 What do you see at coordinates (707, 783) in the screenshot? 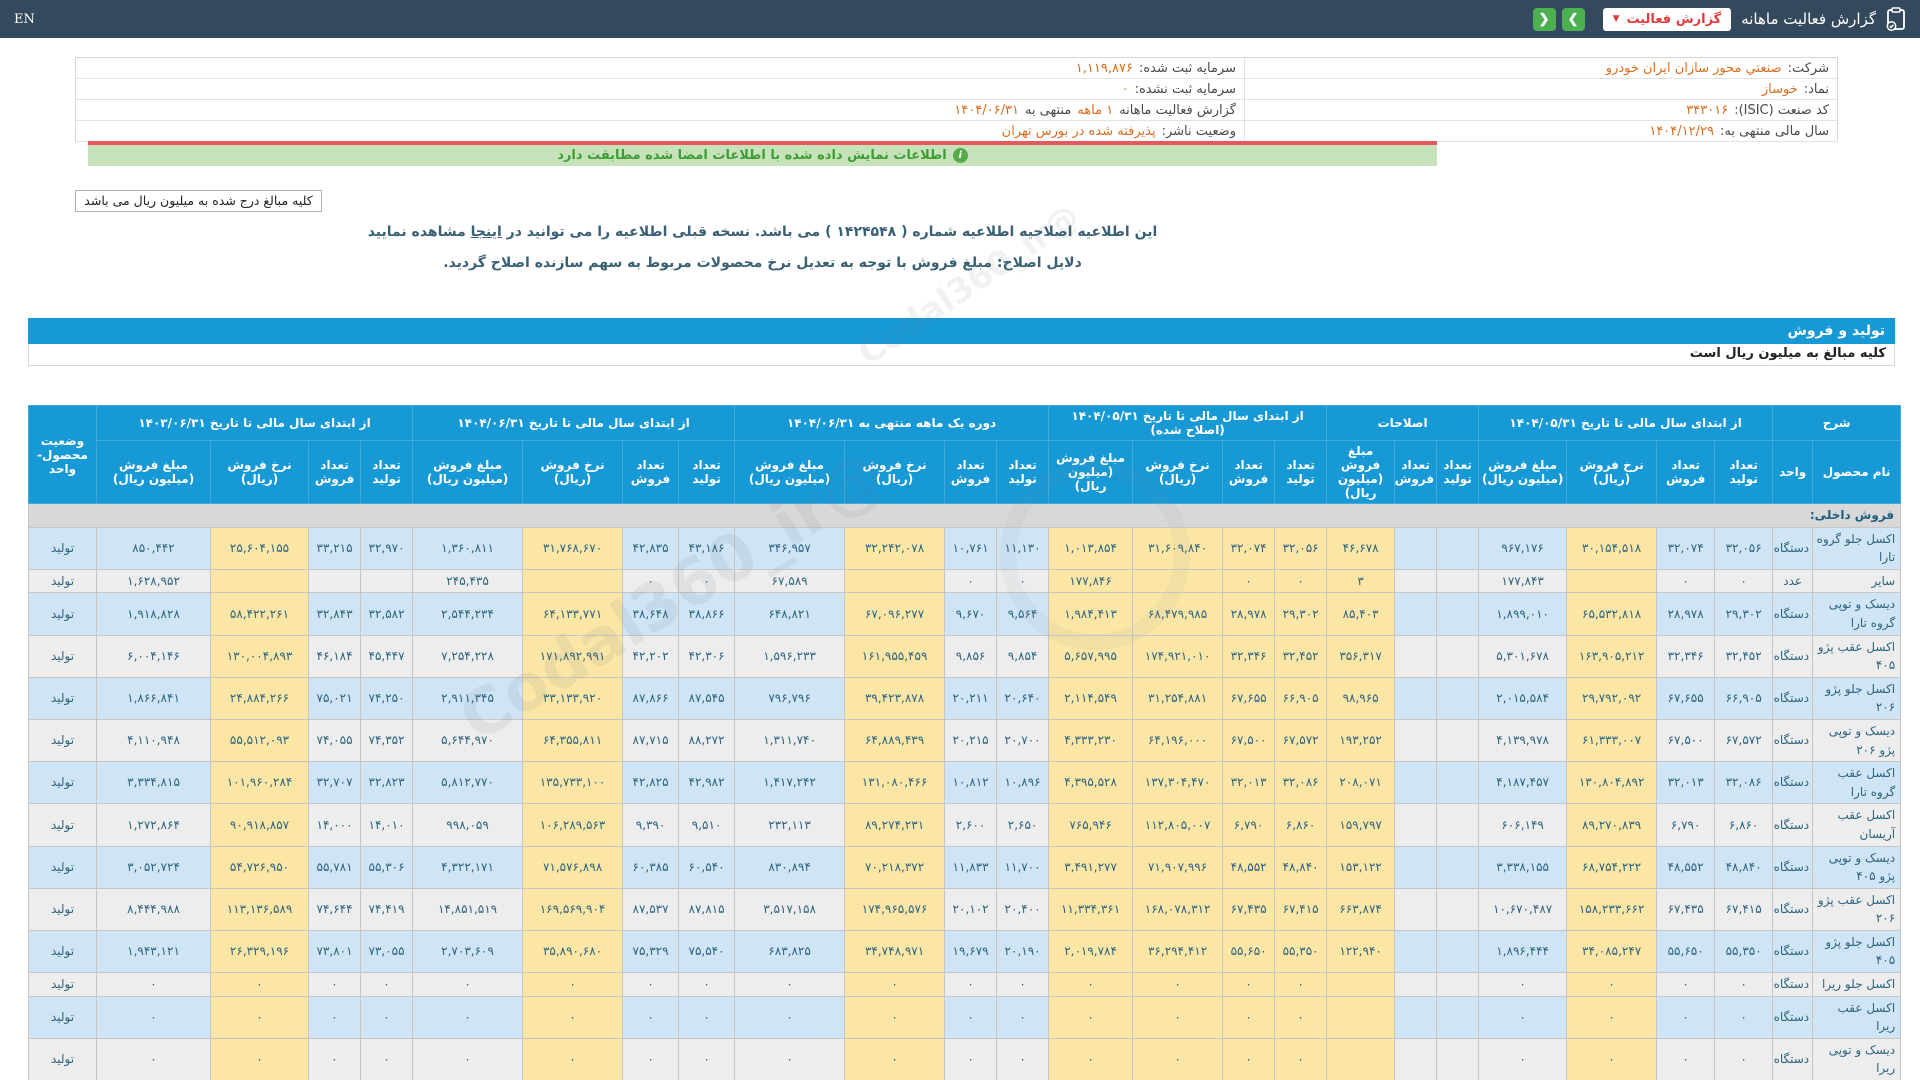
I see `value-cell: ۴۲,۹۸۲` at bounding box center [707, 783].